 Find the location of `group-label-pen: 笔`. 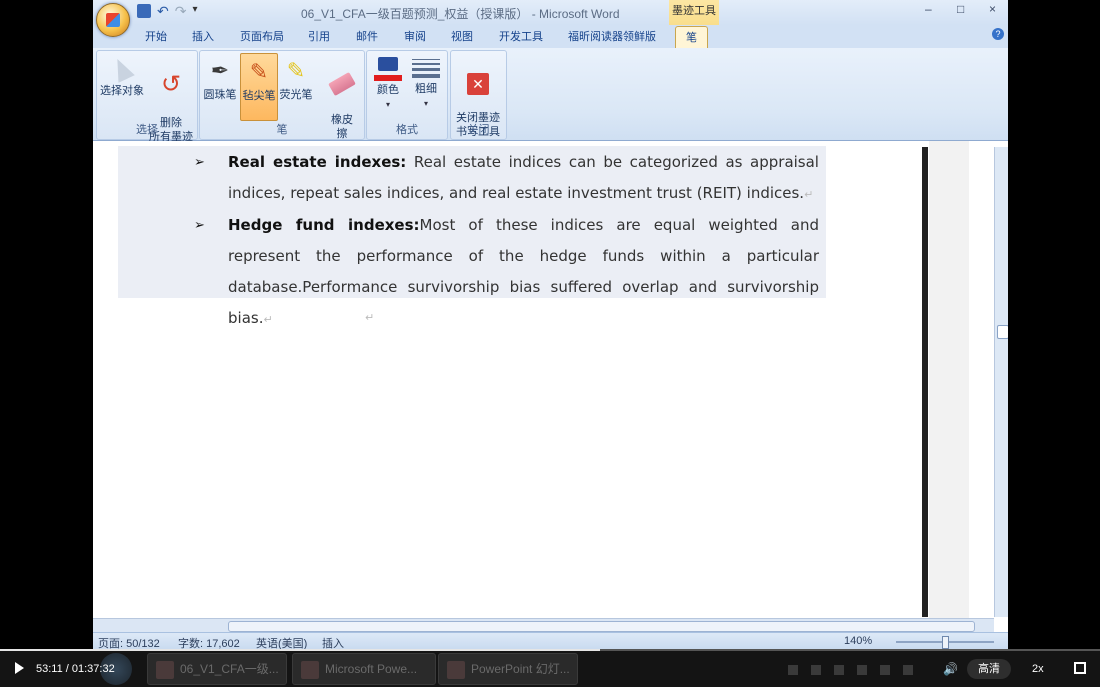

group-label-pen: 笔 is located at coordinates (282, 130).